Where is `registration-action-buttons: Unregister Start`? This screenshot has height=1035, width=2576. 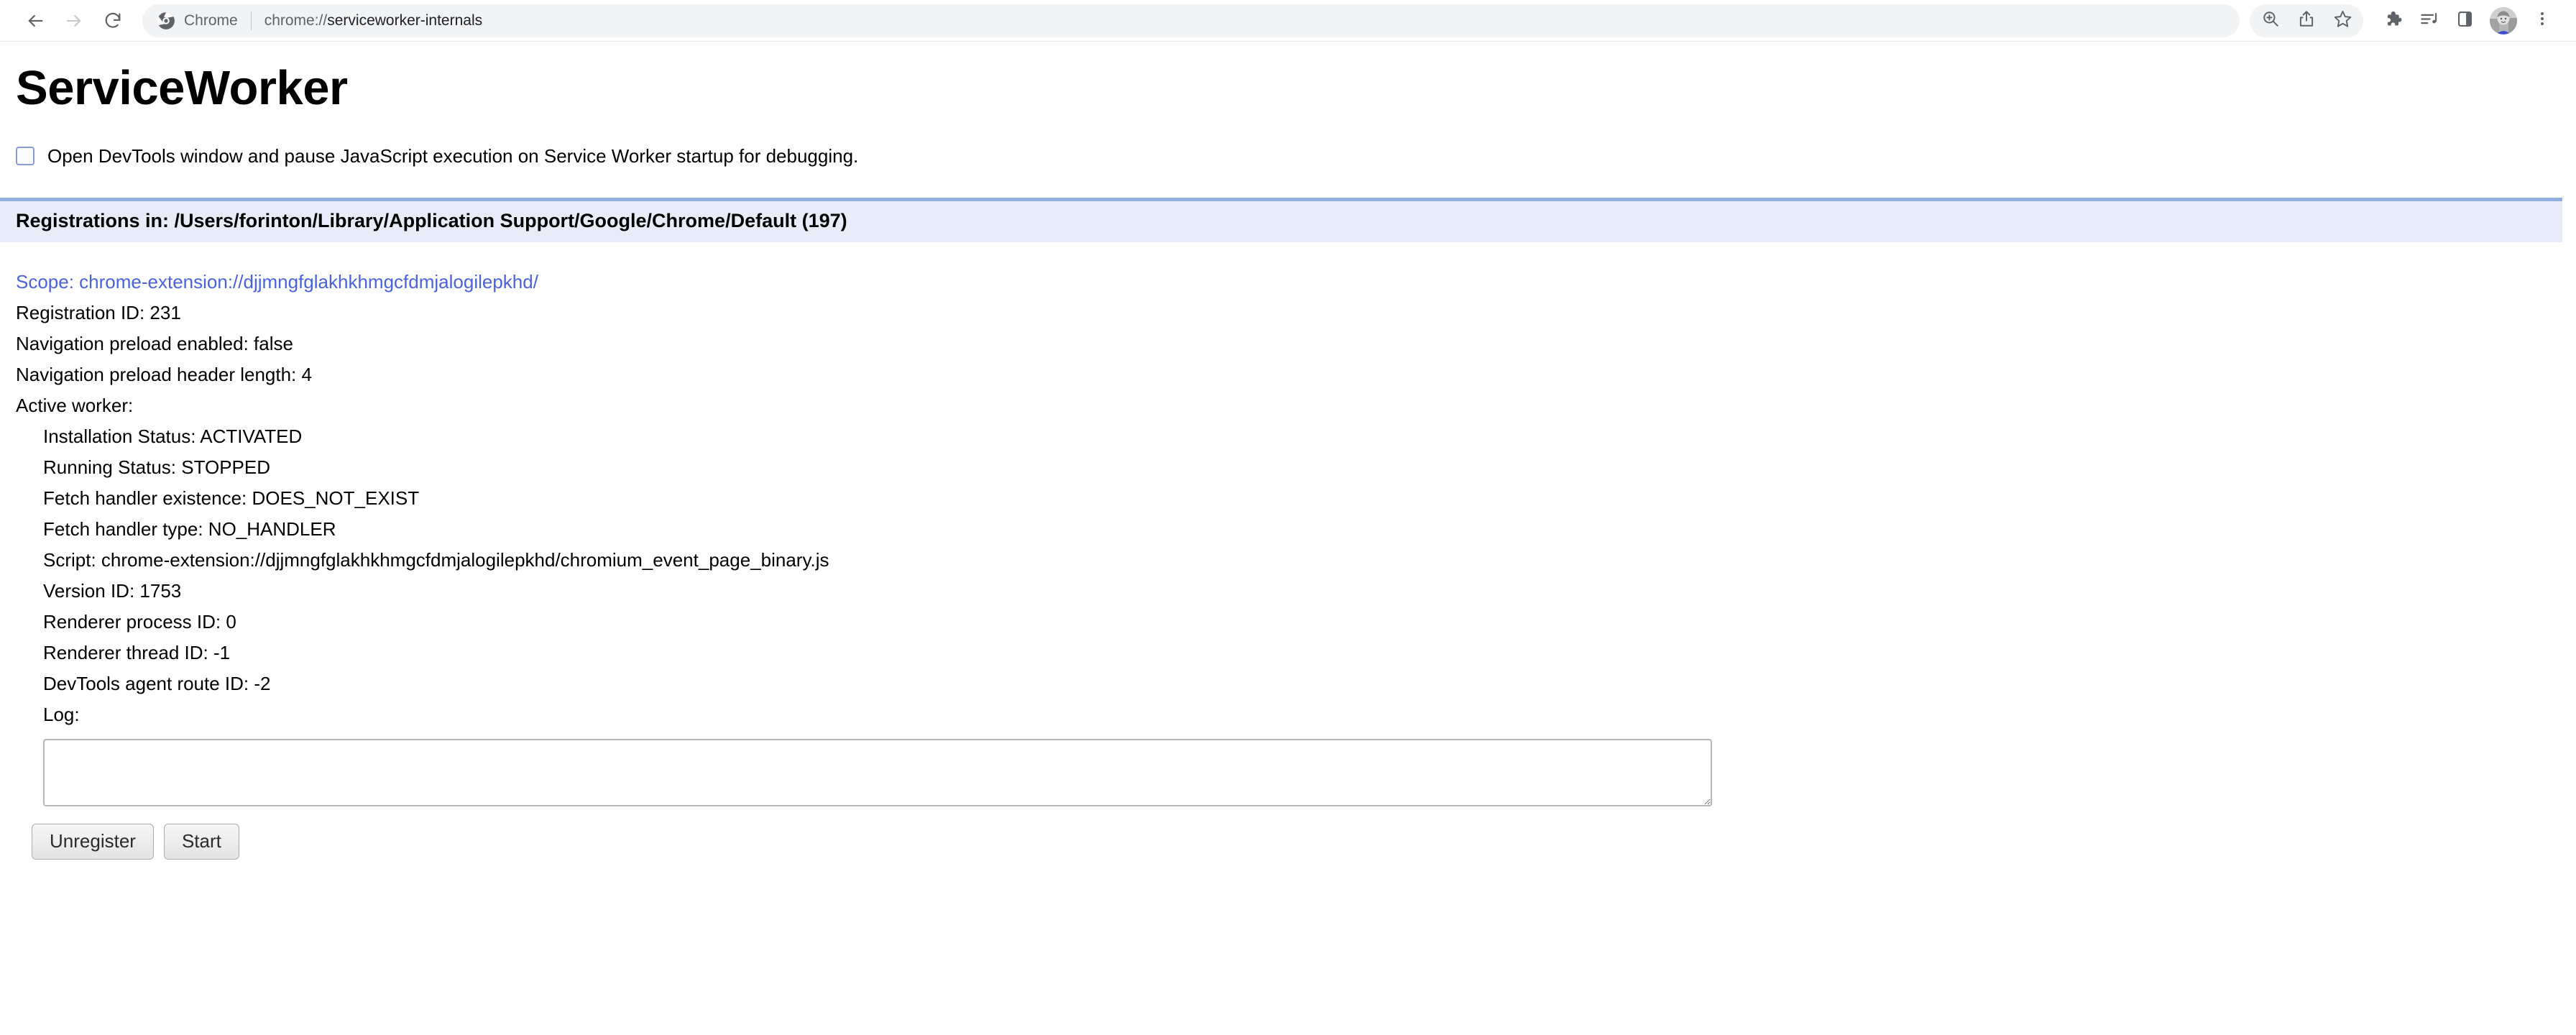 registration-action-buttons: Unregister Start is located at coordinates (1304, 841).